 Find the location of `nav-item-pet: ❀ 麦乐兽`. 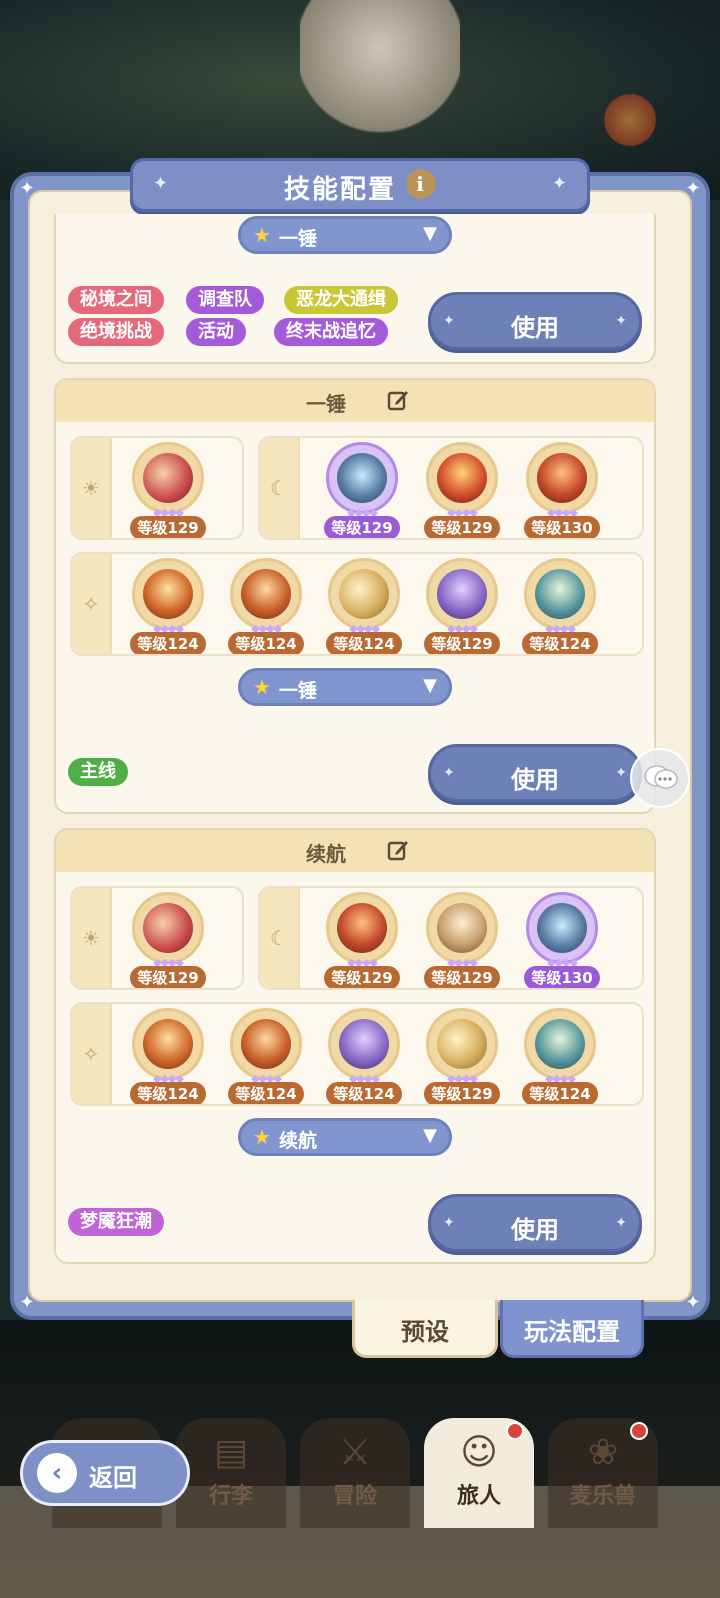

nav-item-pet: ❀ 麦乐兽 is located at coordinates (603, 1473).